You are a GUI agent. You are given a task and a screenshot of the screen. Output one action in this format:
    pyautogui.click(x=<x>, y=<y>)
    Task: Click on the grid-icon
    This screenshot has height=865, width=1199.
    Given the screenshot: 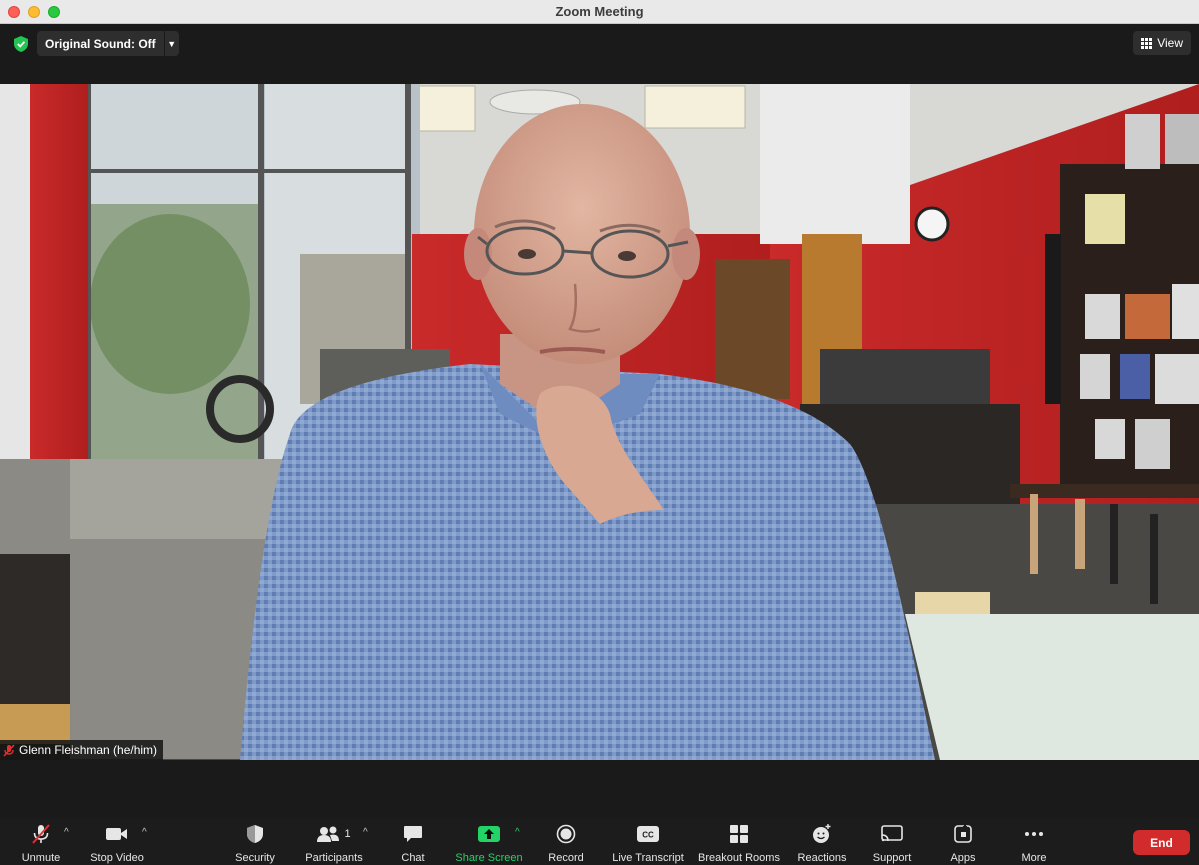 What is the action you would take?
    pyautogui.click(x=1147, y=43)
    